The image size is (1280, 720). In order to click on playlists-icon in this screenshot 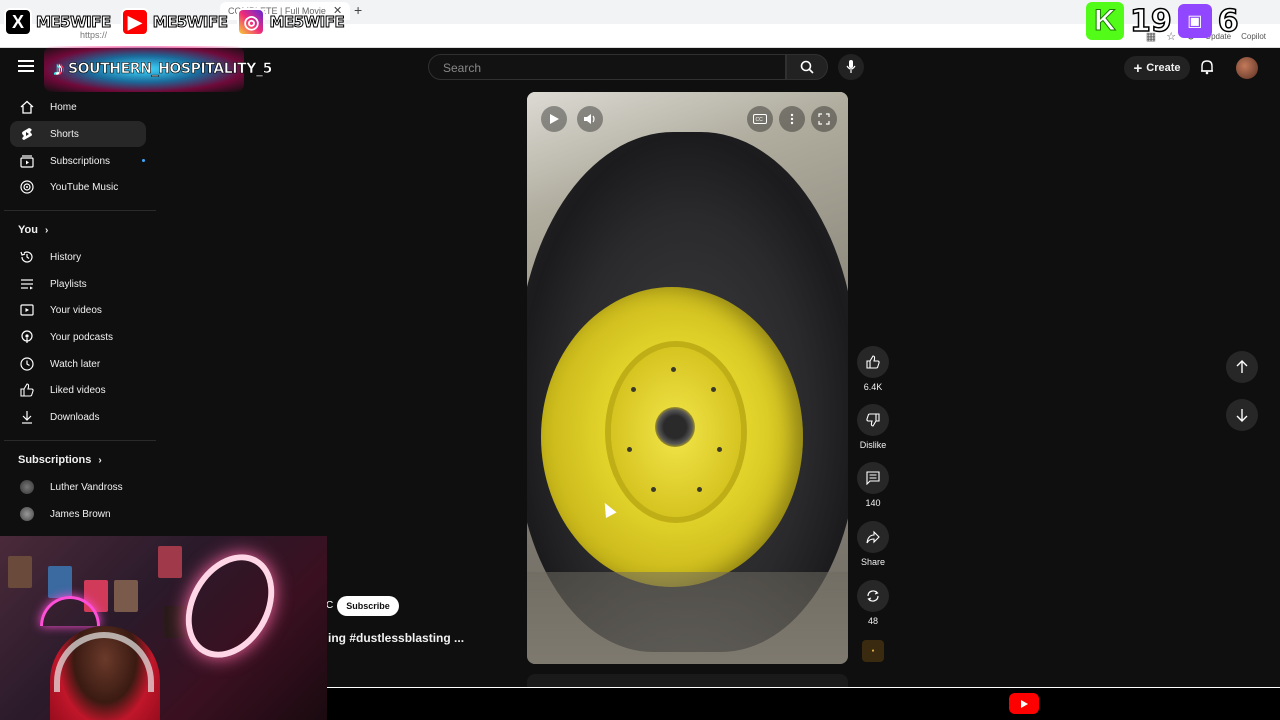, I will do `click(27, 284)`.